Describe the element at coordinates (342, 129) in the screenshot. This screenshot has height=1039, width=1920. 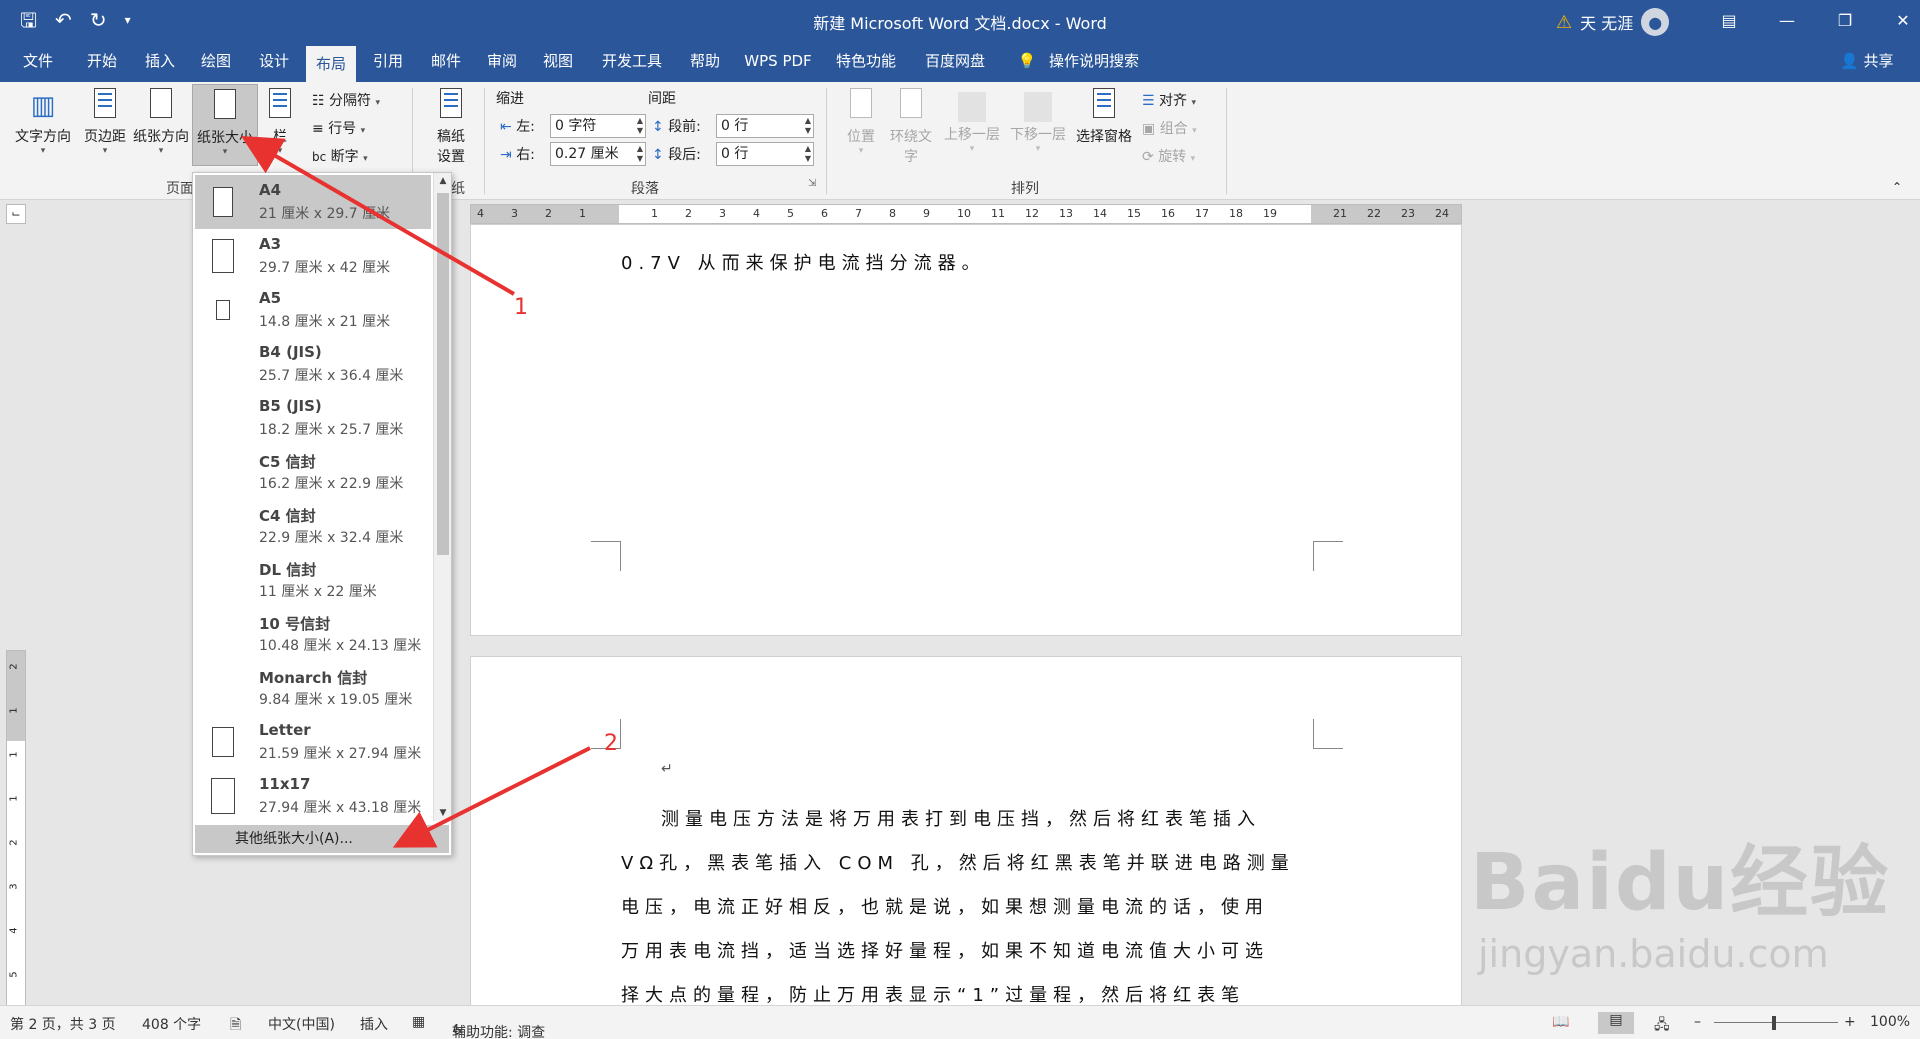
I see `line-numbers-label: 行号` at that location.